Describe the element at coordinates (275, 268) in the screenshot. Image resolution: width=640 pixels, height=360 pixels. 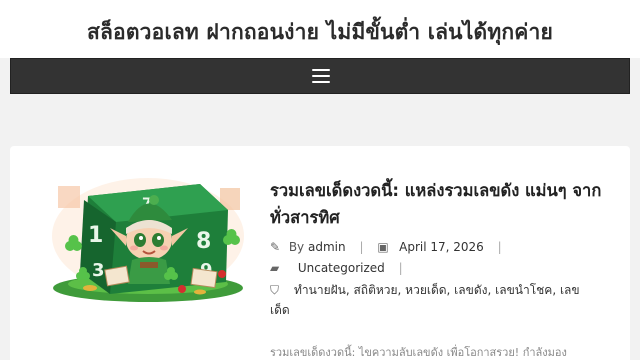
I see `folder-icon: ▰` at that location.